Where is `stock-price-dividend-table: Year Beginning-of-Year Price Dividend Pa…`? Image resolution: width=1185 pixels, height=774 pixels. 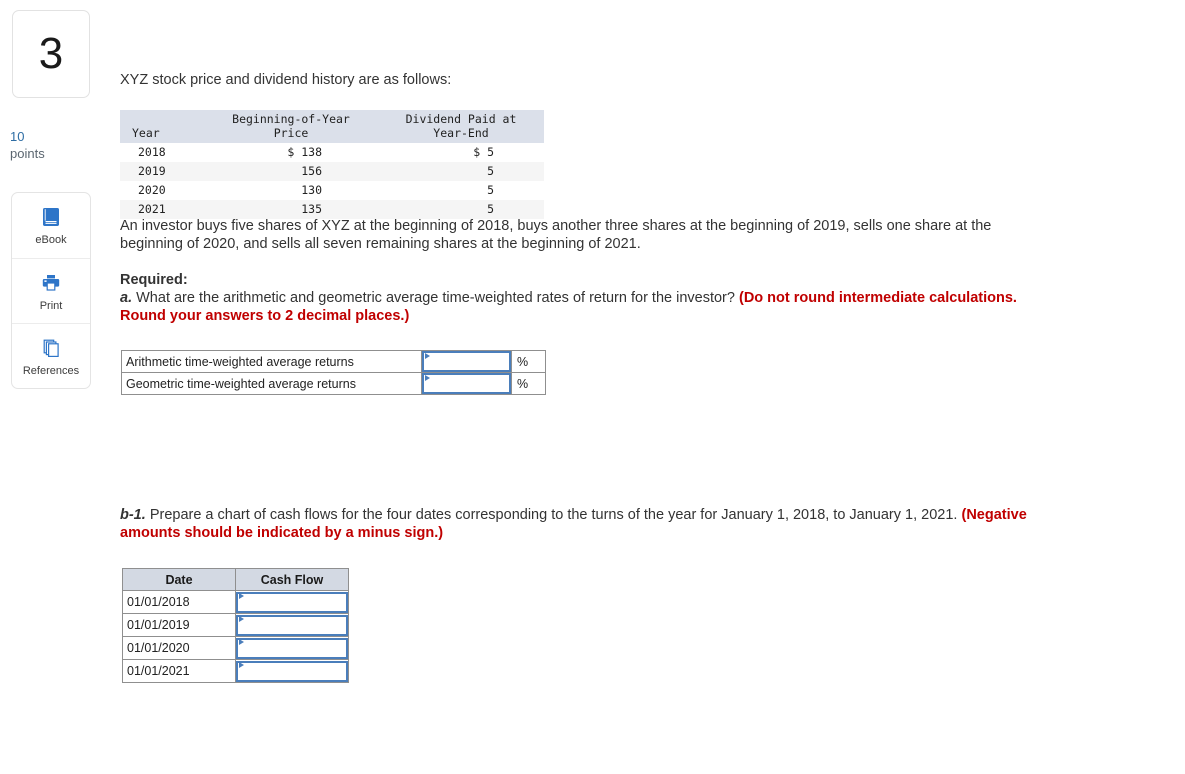 stock-price-dividend-table: Year Beginning-of-Year Price Dividend Pa… is located at coordinates (332, 164).